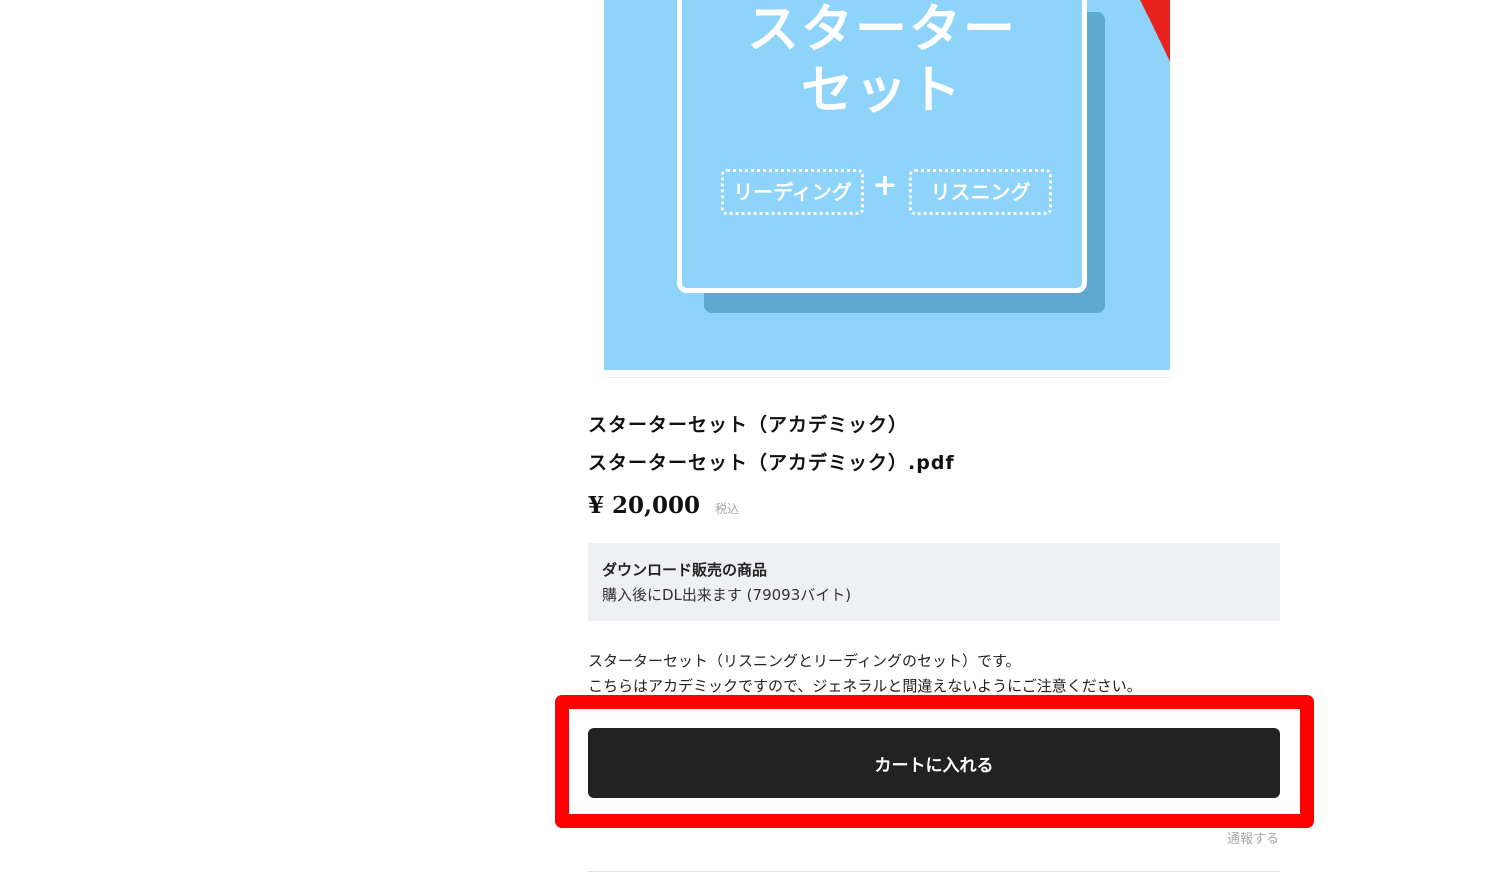 This screenshot has height=876, width=1500. What do you see at coordinates (934, 582) in the screenshot?
I see `download-info-box: ダウンロード販売の商品 購入後にDL出来ます (79093バイト)` at bounding box center [934, 582].